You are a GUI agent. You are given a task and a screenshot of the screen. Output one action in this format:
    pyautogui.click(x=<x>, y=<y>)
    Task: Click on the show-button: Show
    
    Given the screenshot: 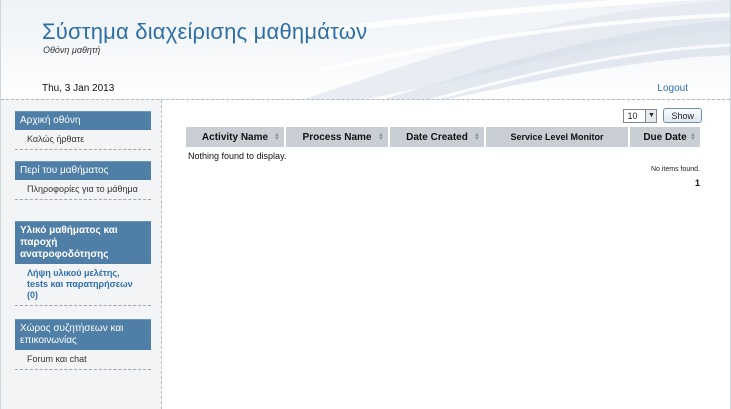 What is the action you would take?
    pyautogui.click(x=682, y=115)
    